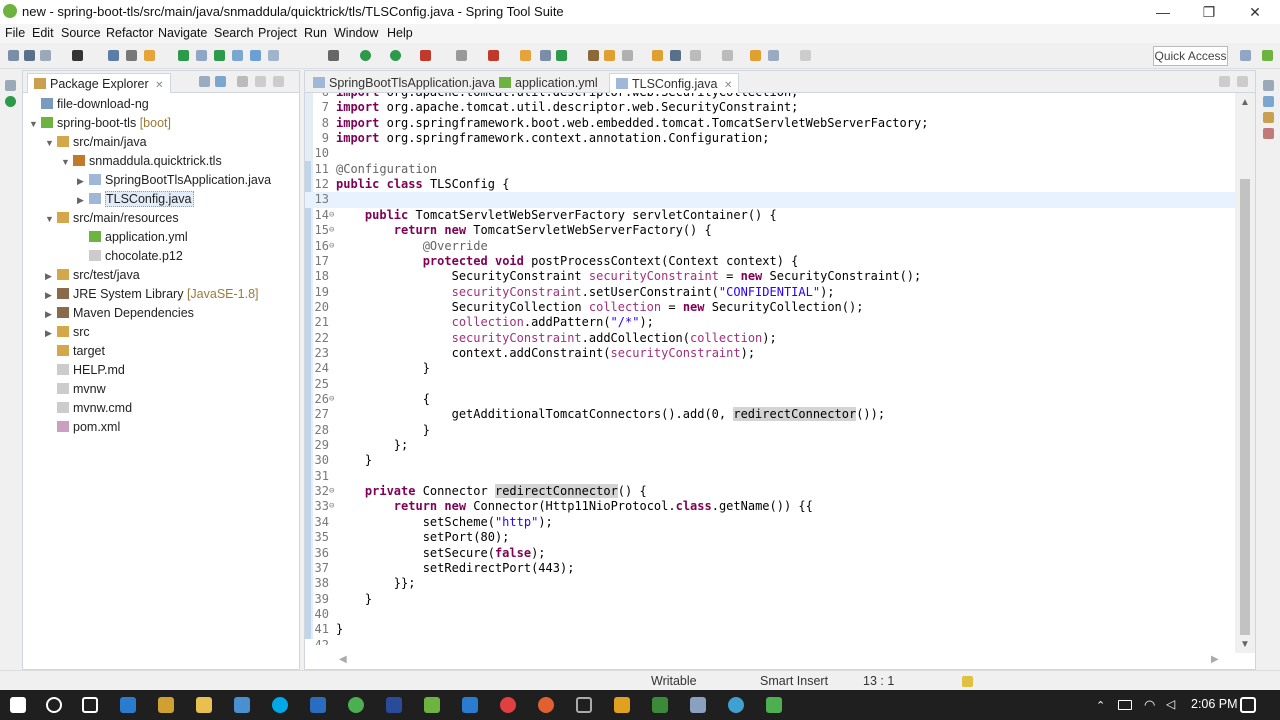 This screenshot has width=1280, height=720. What do you see at coordinates (10, 85) in the screenshot?
I see `restore-icon` at bounding box center [10, 85].